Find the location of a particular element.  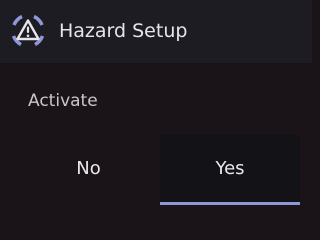

panel-title: Hazard Setup is located at coordinates (123, 31).